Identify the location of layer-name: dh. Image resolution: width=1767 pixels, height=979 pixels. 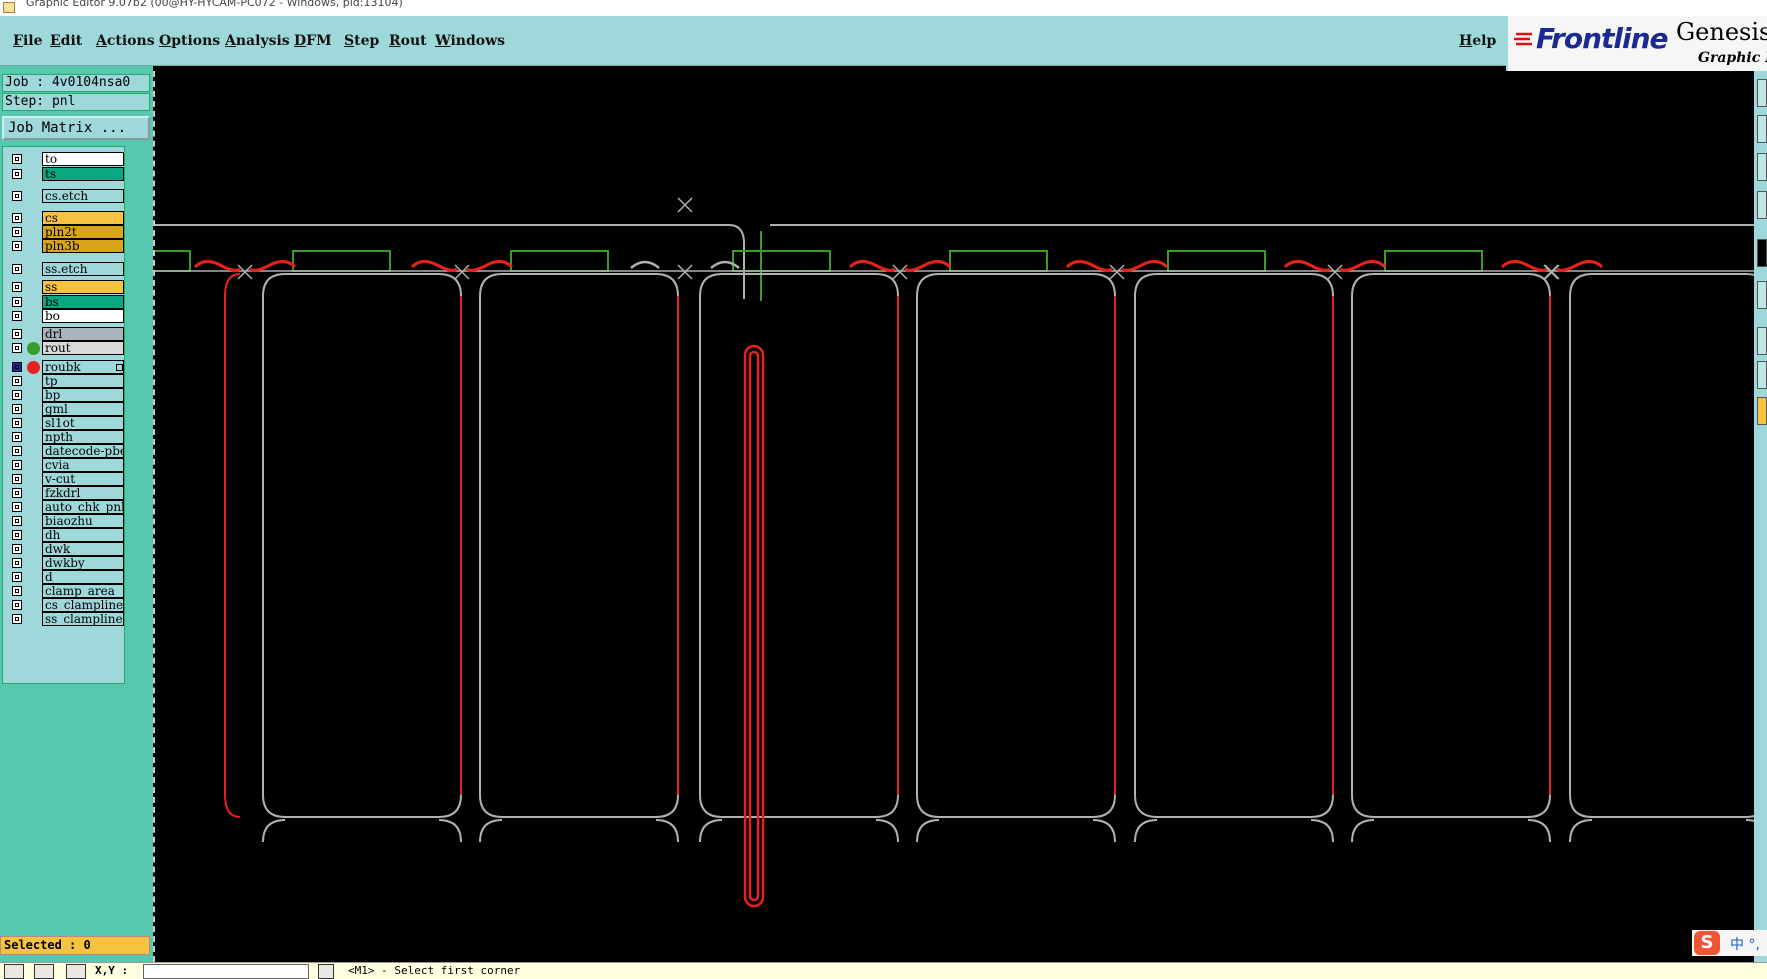
(83, 535).